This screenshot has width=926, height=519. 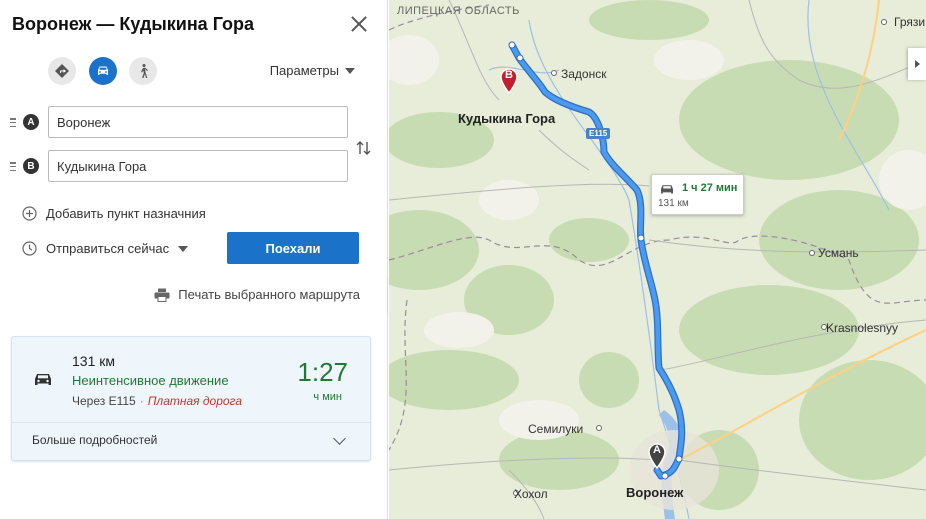 I want to click on pin-b-icon: B, so click(x=31, y=166).